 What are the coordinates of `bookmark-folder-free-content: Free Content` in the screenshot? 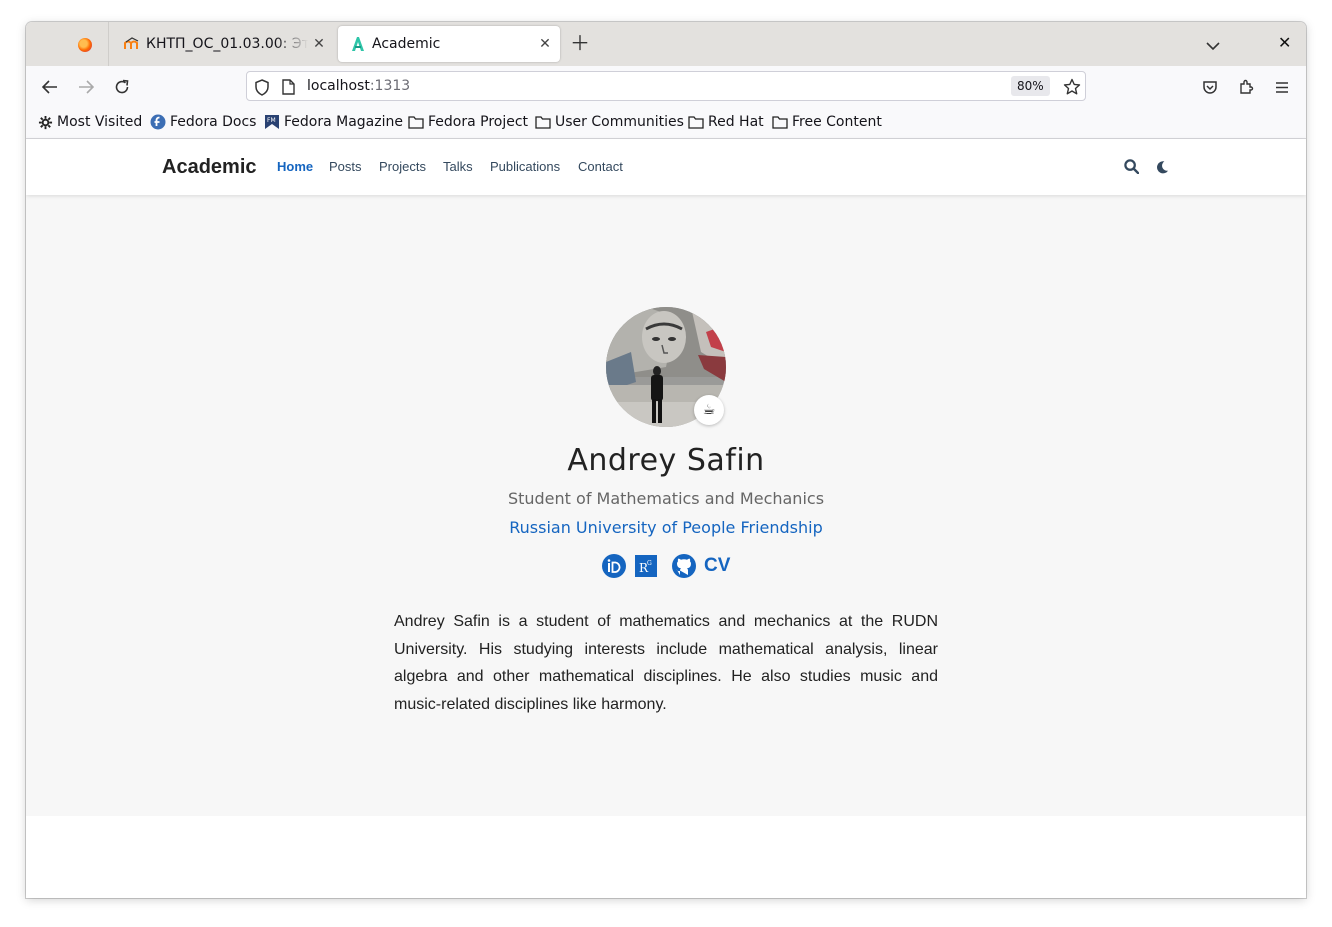 It's located at (827, 122).